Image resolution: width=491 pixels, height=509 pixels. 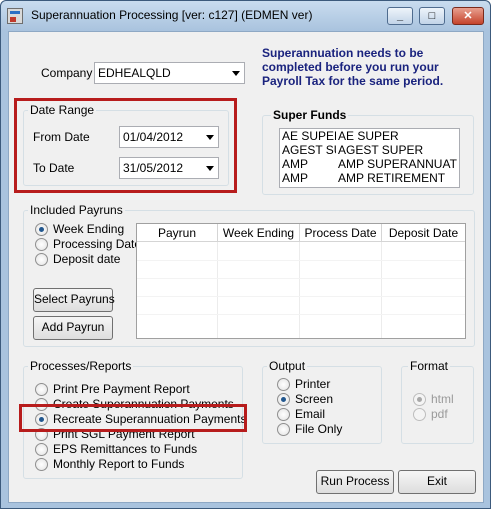 What do you see at coordinates (67, 73) in the screenshot?
I see `company-label: Company` at bounding box center [67, 73].